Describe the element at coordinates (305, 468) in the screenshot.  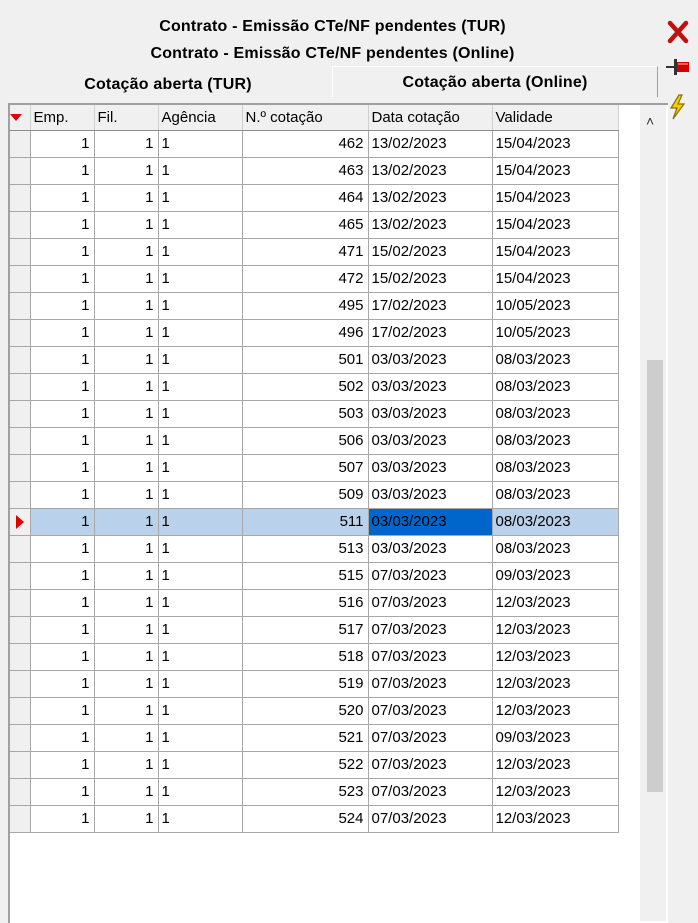
I see `cell-cotacao: 507` at that location.